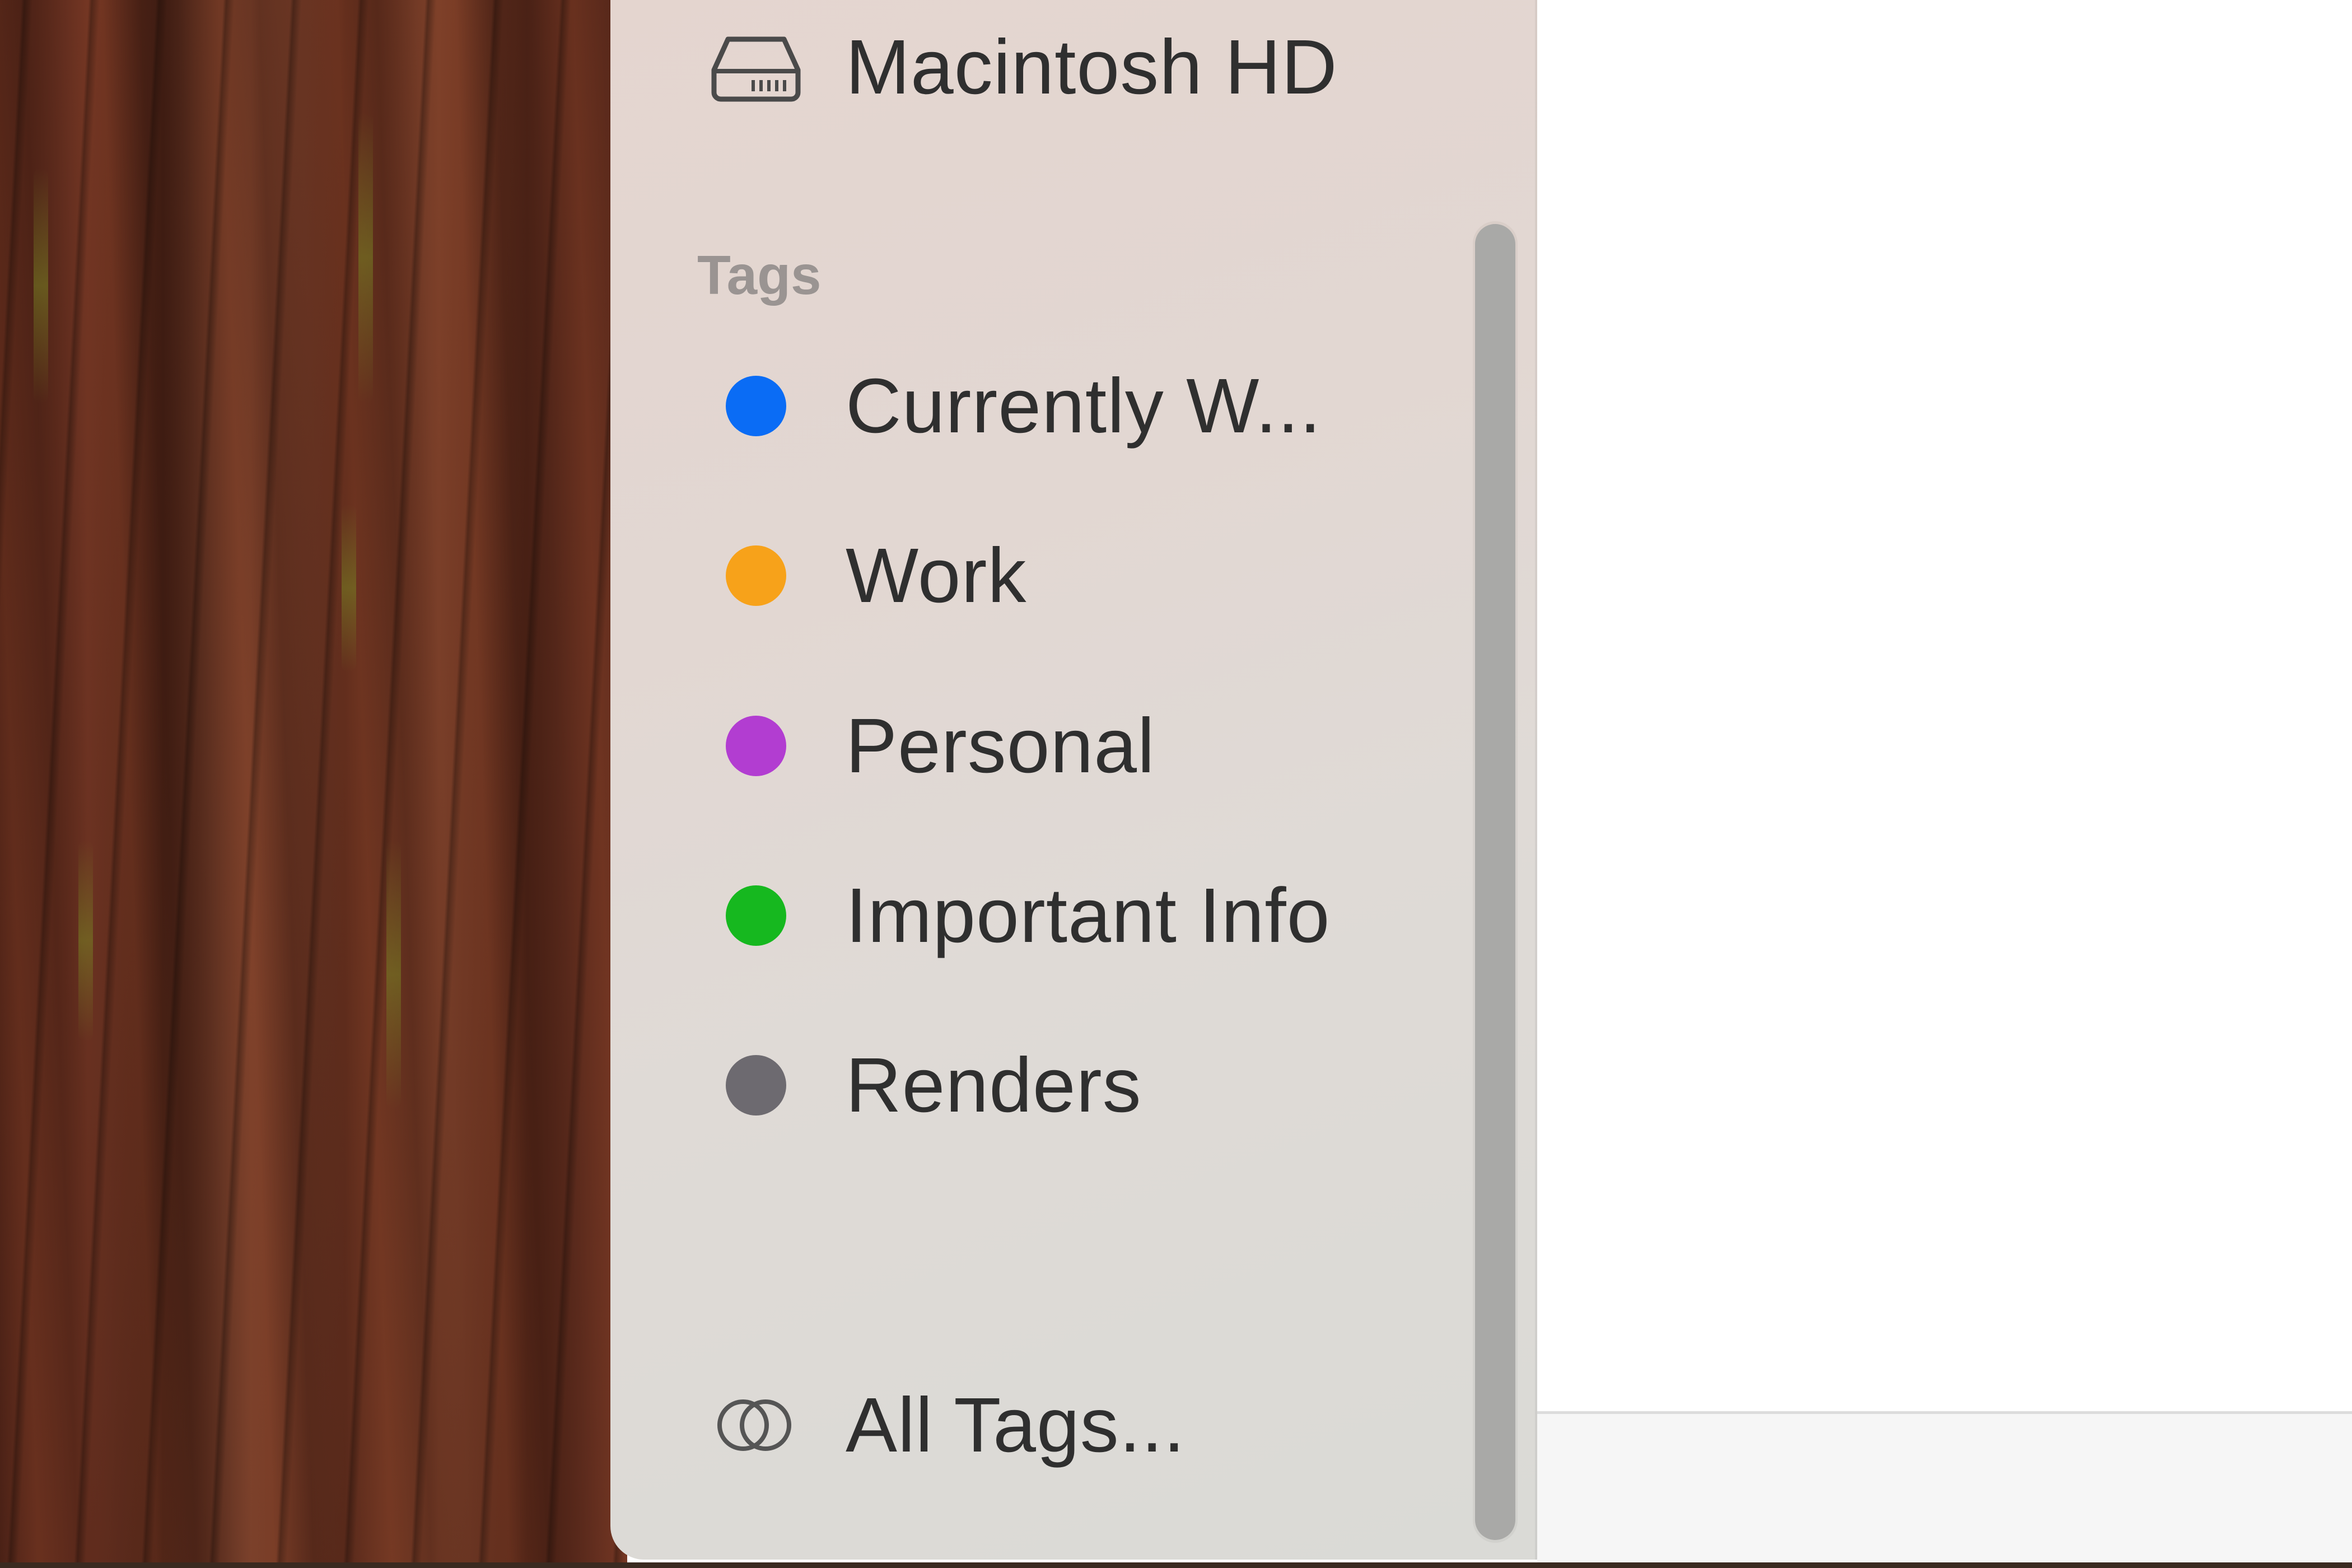  I want to click on section-header-tags: Tags, so click(760, 275).